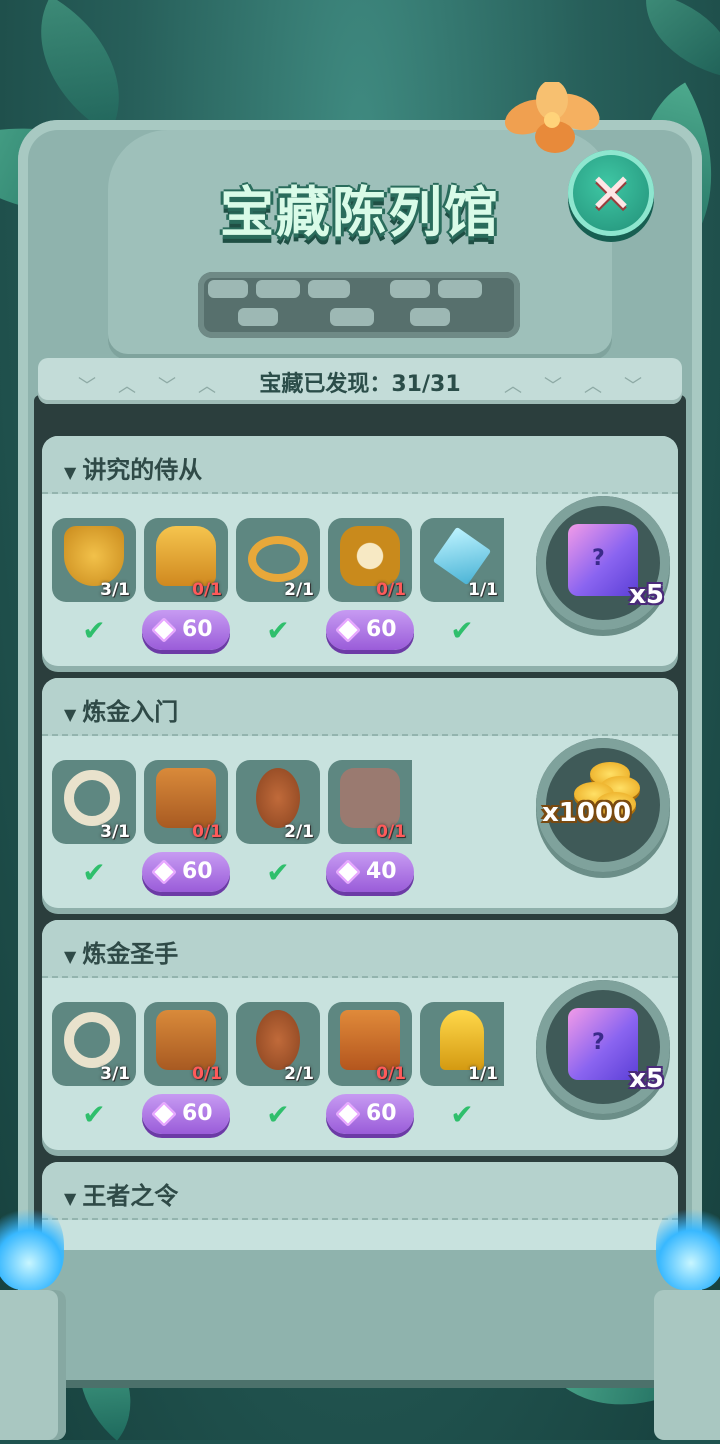 This screenshot has width=720, height=1444. What do you see at coordinates (587, 813) in the screenshot?
I see `reward-qty: x1000` at bounding box center [587, 813].